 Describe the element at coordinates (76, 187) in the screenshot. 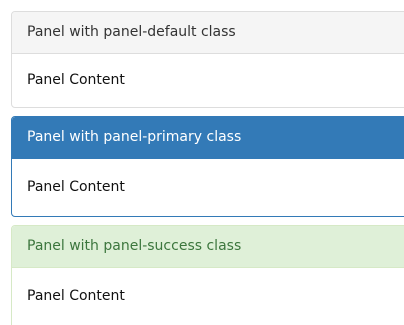

I see `panel-primary-body: Panel Content` at that location.